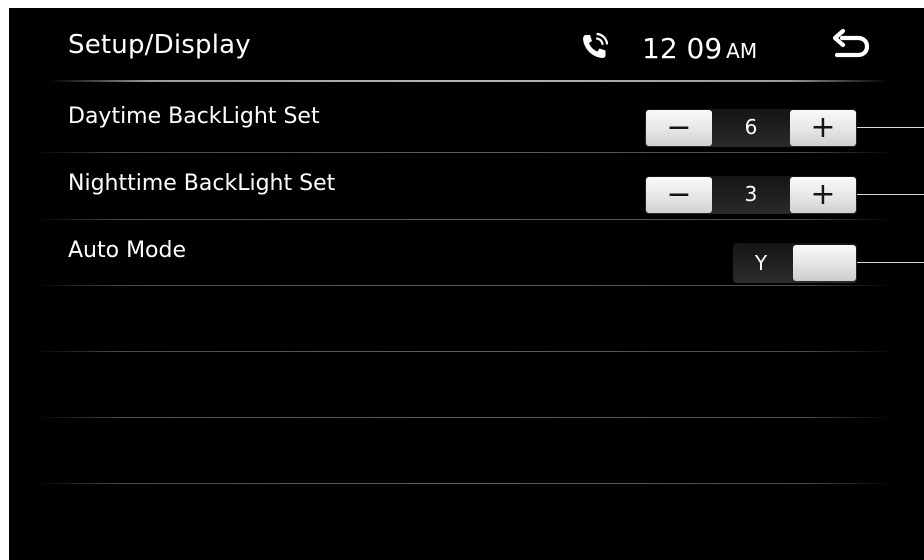 The height and width of the screenshot is (560, 924). What do you see at coordinates (202, 183) in the screenshot?
I see `setting-label: Nighttime BackLight Set` at bounding box center [202, 183].